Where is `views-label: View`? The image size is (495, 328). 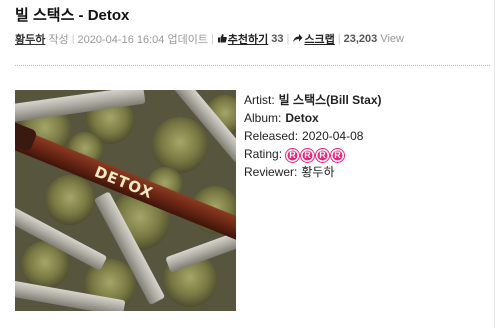
views-label: View is located at coordinates (392, 39).